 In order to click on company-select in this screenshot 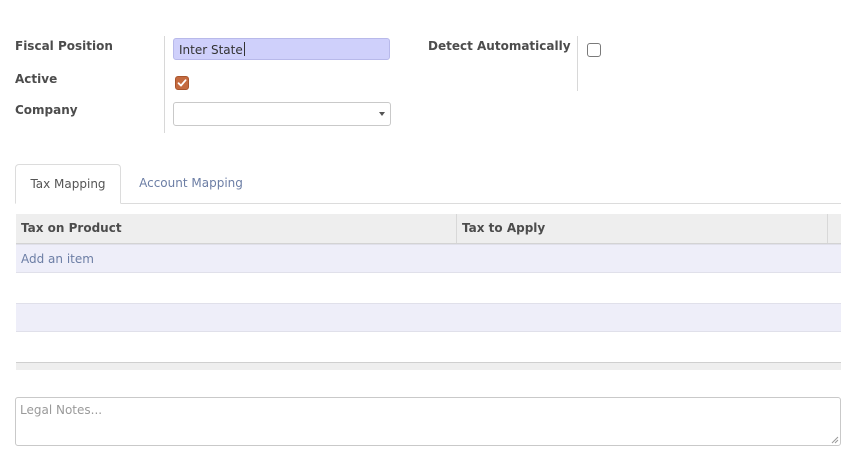, I will do `click(282, 114)`.